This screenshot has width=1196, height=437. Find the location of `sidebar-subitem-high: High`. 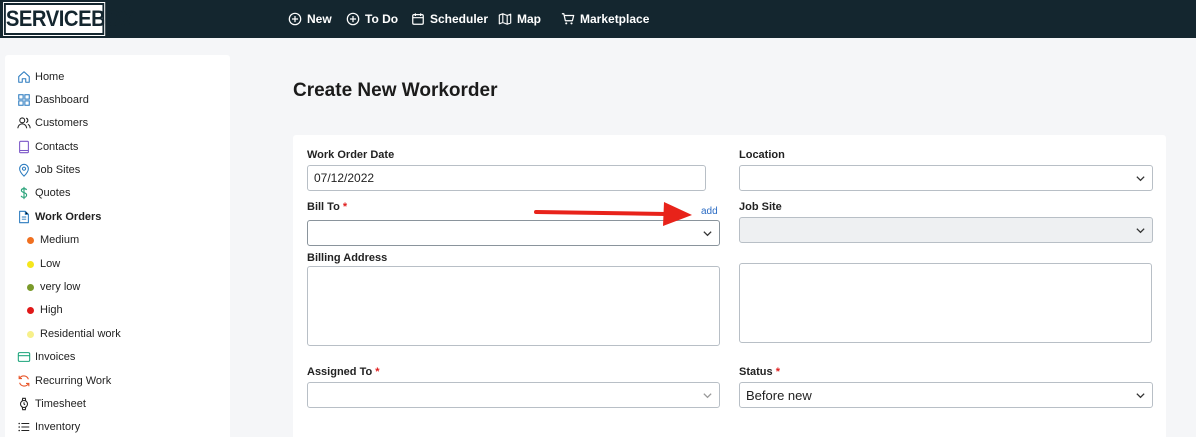

sidebar-subitem-high: High is located at coordinates (45, 310).